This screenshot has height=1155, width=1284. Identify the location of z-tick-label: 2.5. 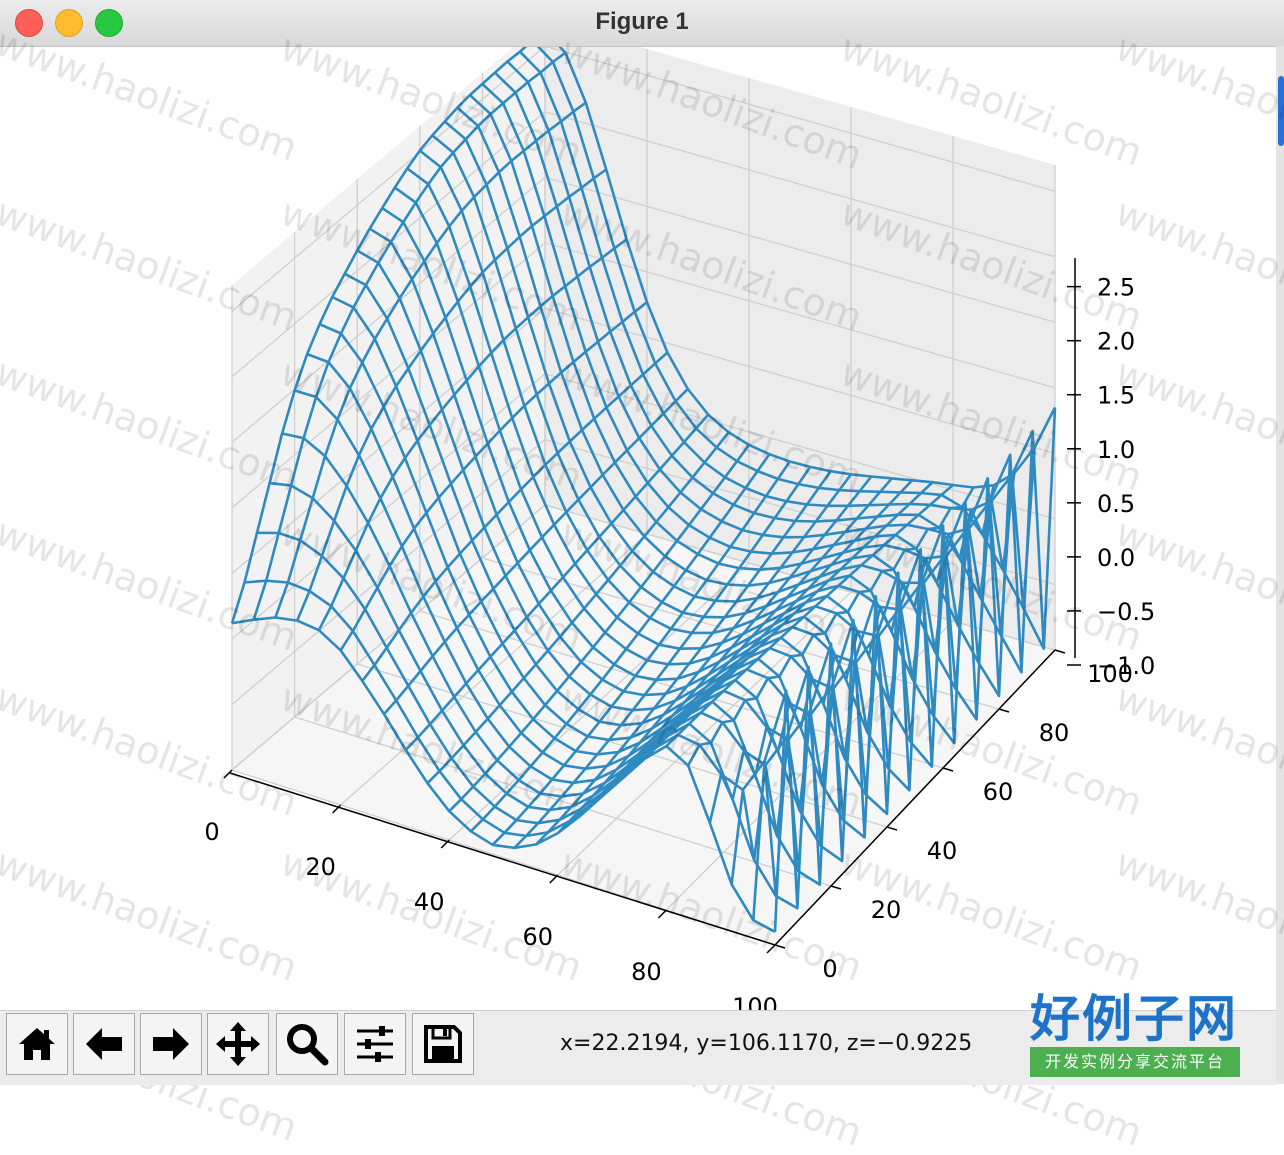
(1116, 288).